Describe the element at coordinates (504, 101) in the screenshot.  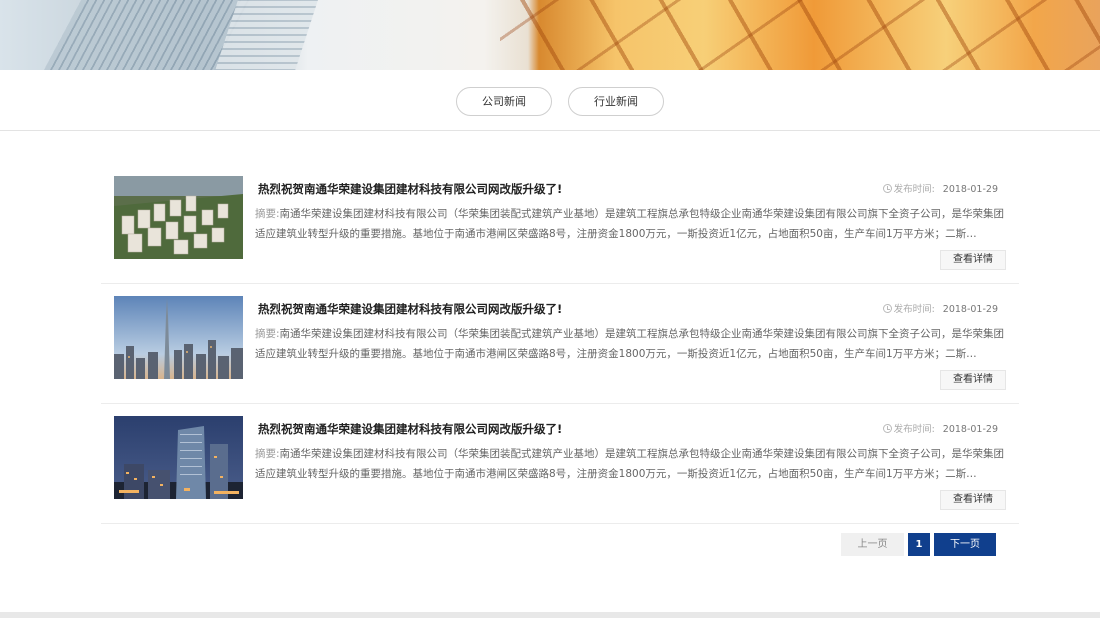
I see `tab-company-news: 公司新闻` at that location.